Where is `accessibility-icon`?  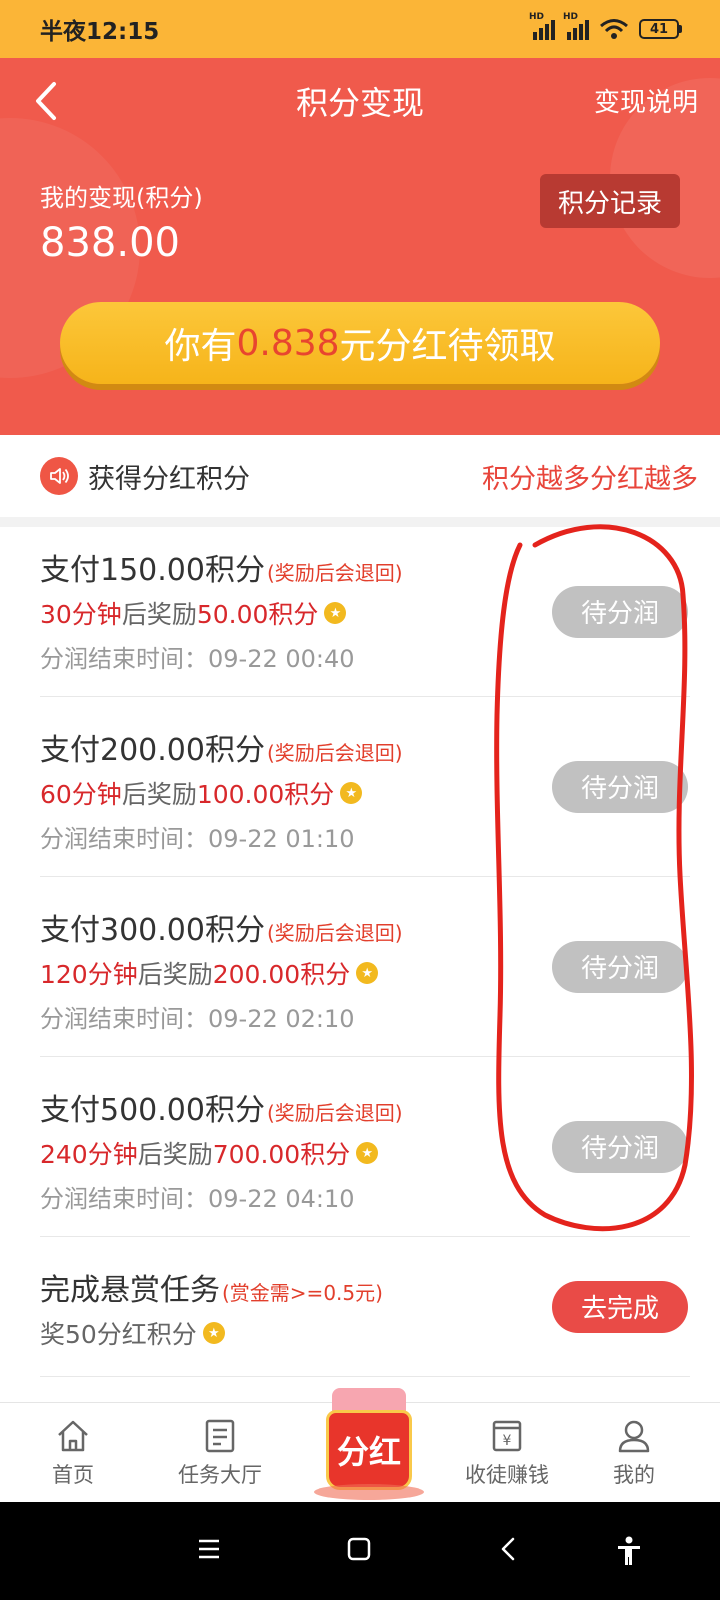
accessibility-icon is located at coordinates (629, 1551).